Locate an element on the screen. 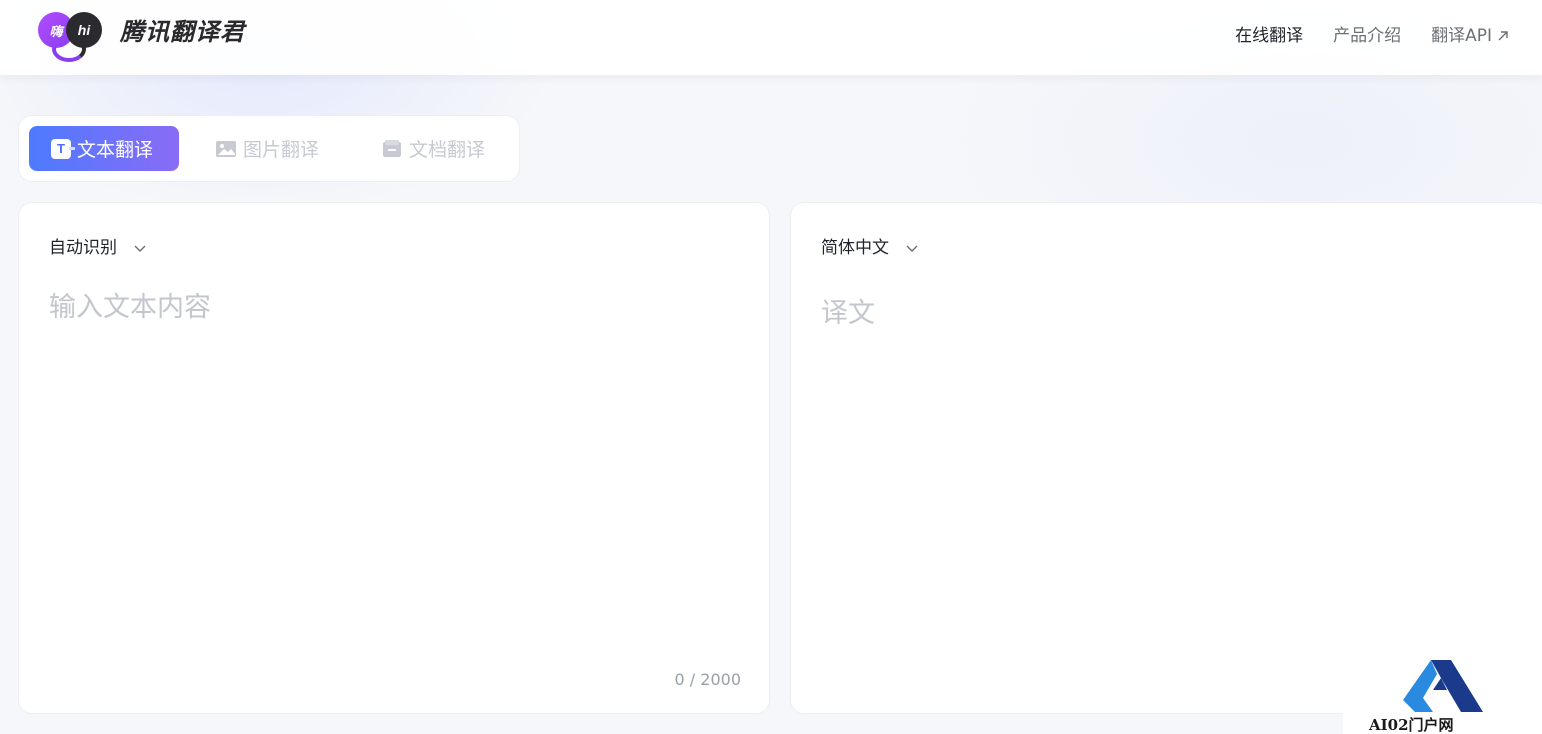 The image size is (1542, 734). external-link-arrow-icon is located at coordinates (1503, 36).